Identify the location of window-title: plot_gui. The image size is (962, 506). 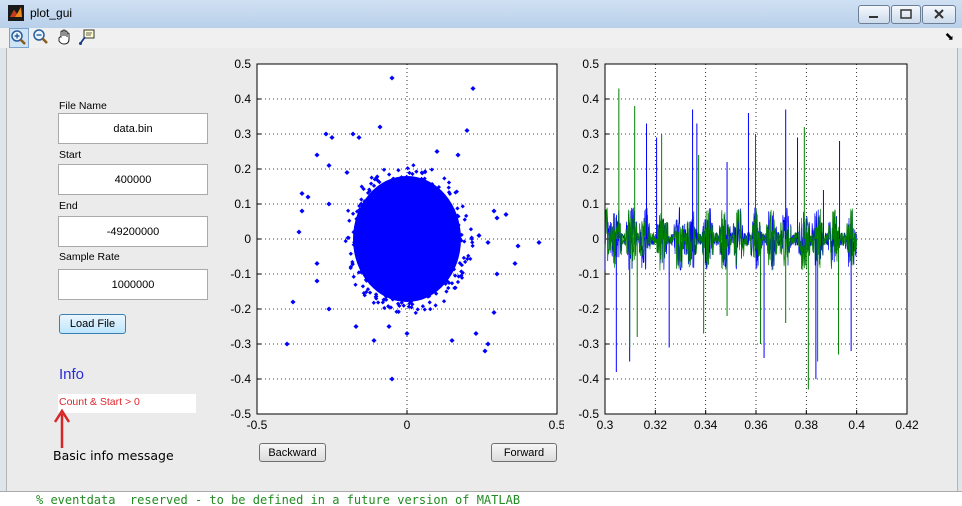
(51, 13).